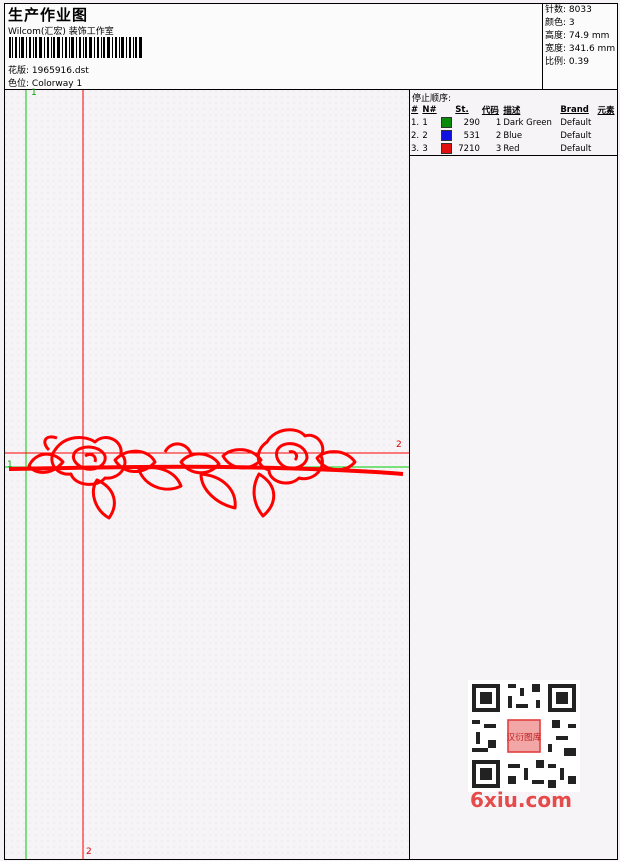 The width and height of the screenshot is (620, 861). I want to click on spec-height: 高度: 74.9 mm, so click(577, 36).